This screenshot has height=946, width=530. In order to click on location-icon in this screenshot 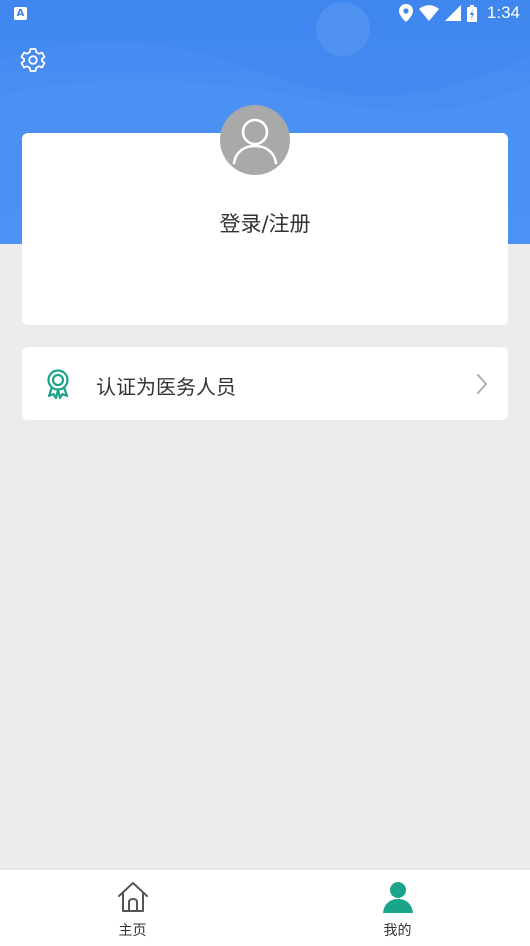, I will do `click(405, 13)`.